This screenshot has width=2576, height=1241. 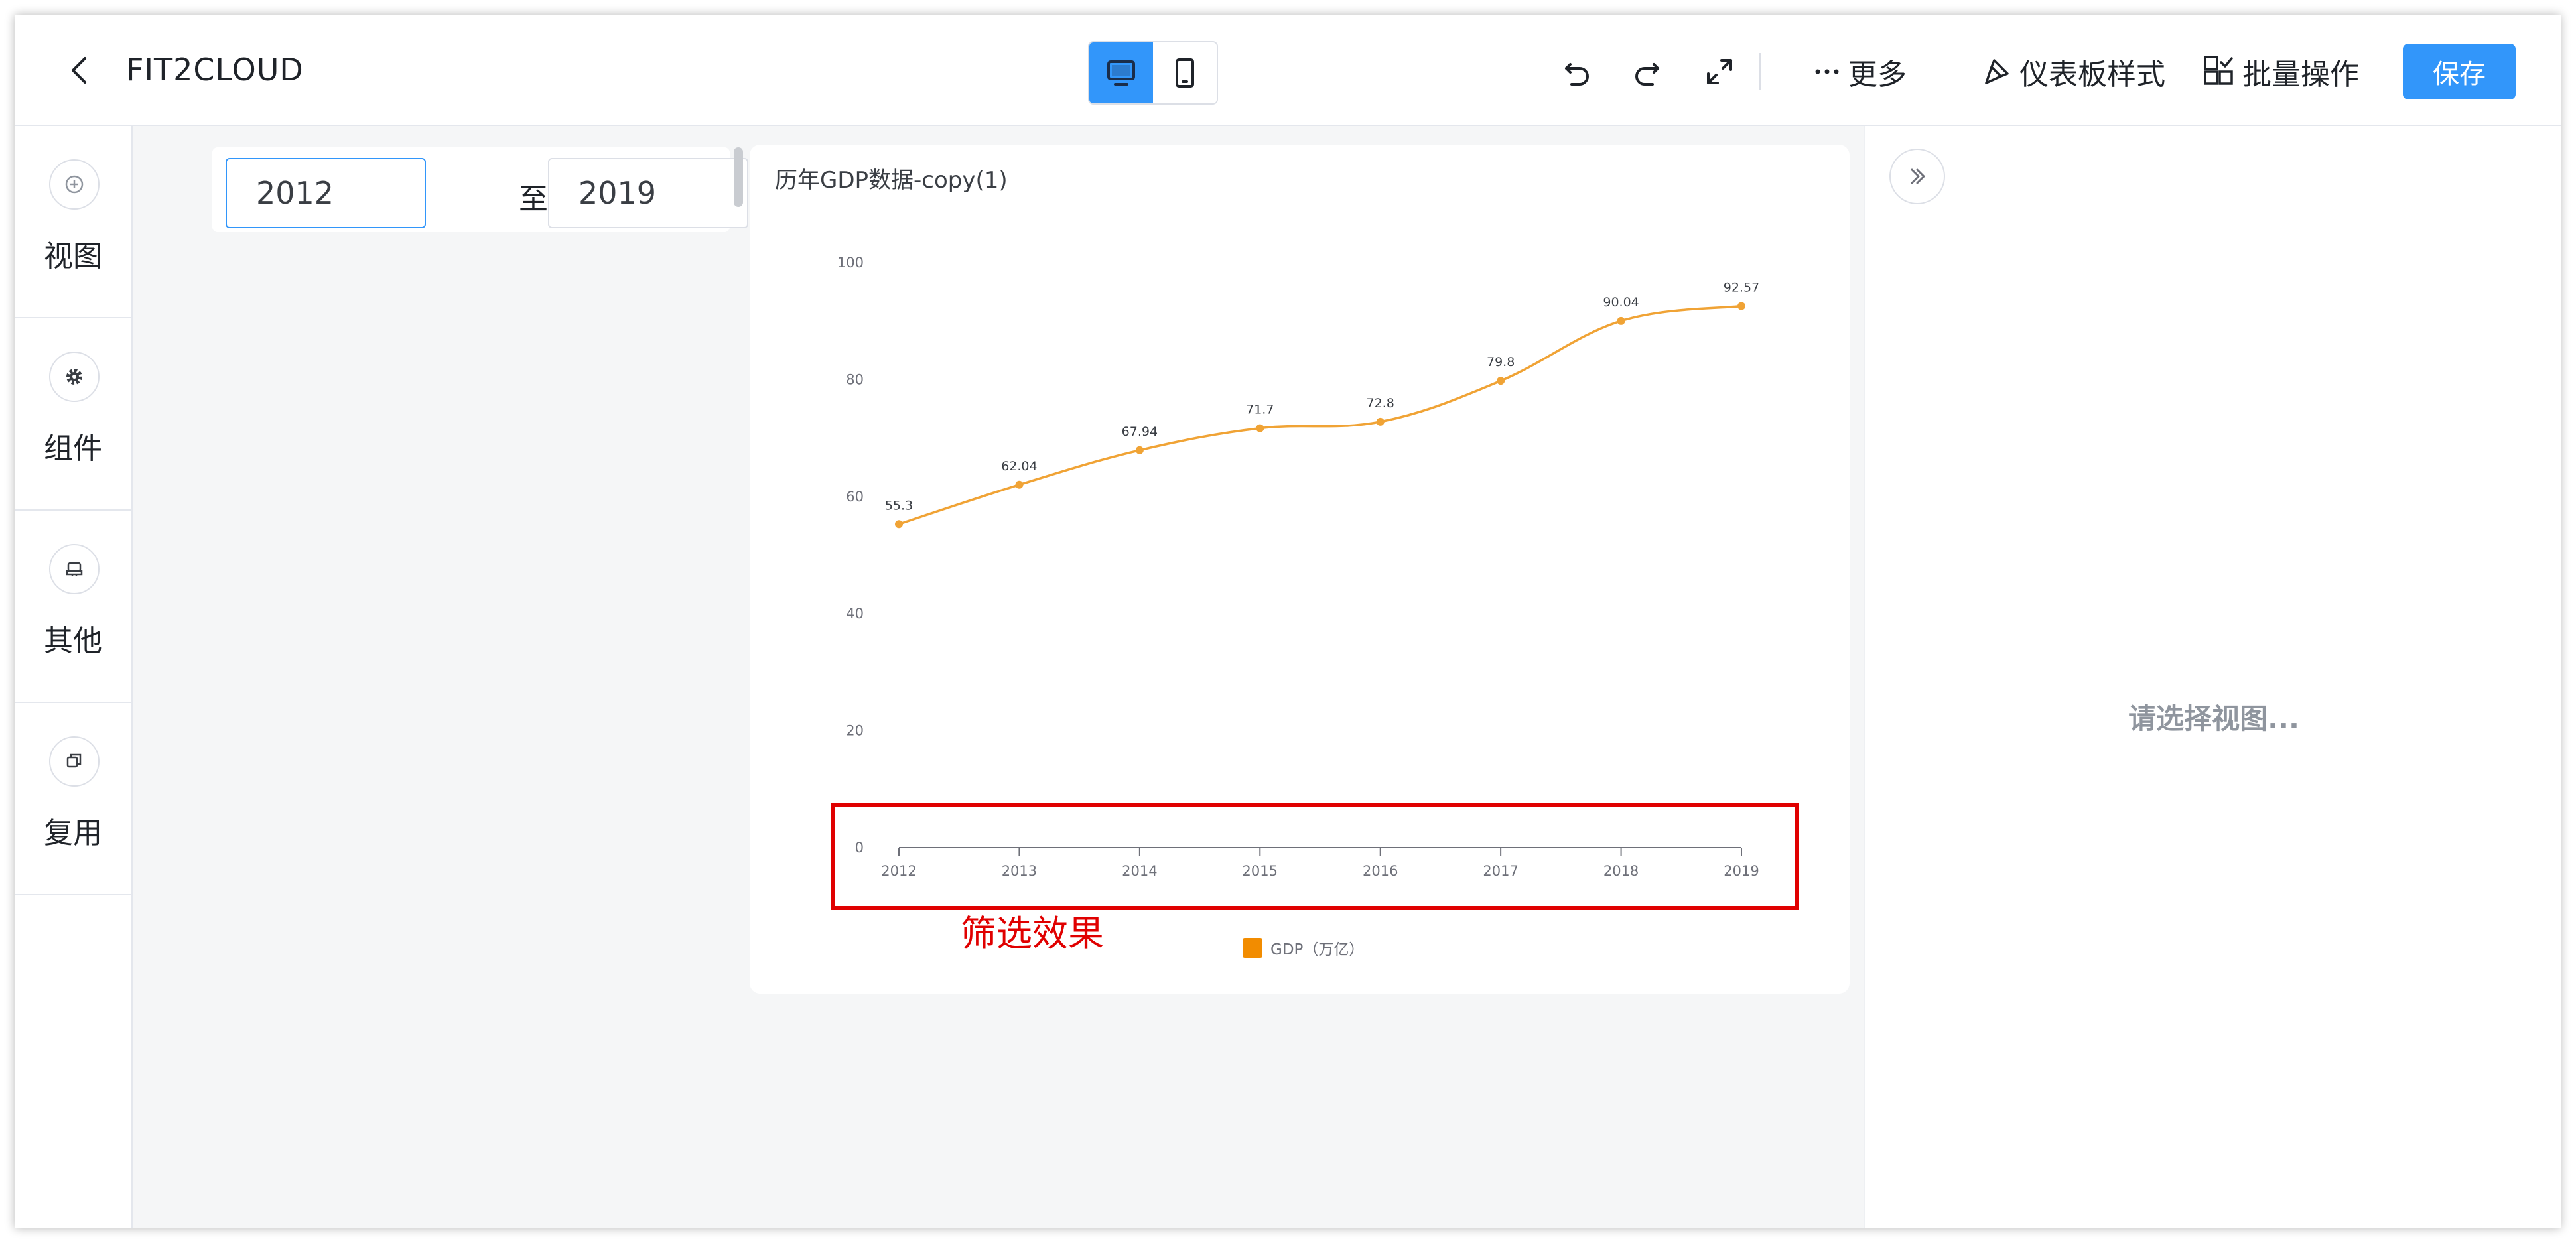 What do you see at coordinates (1260, 410) in the screenshot?
I see `data-label: 71.7` at bounding box center [1260, 410].